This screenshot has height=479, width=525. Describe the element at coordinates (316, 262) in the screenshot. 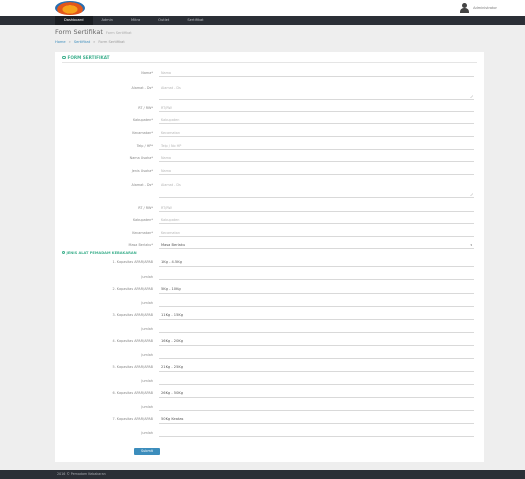

I see `apar-capacity-input: 1Kg - 4.5Kg` at that location.